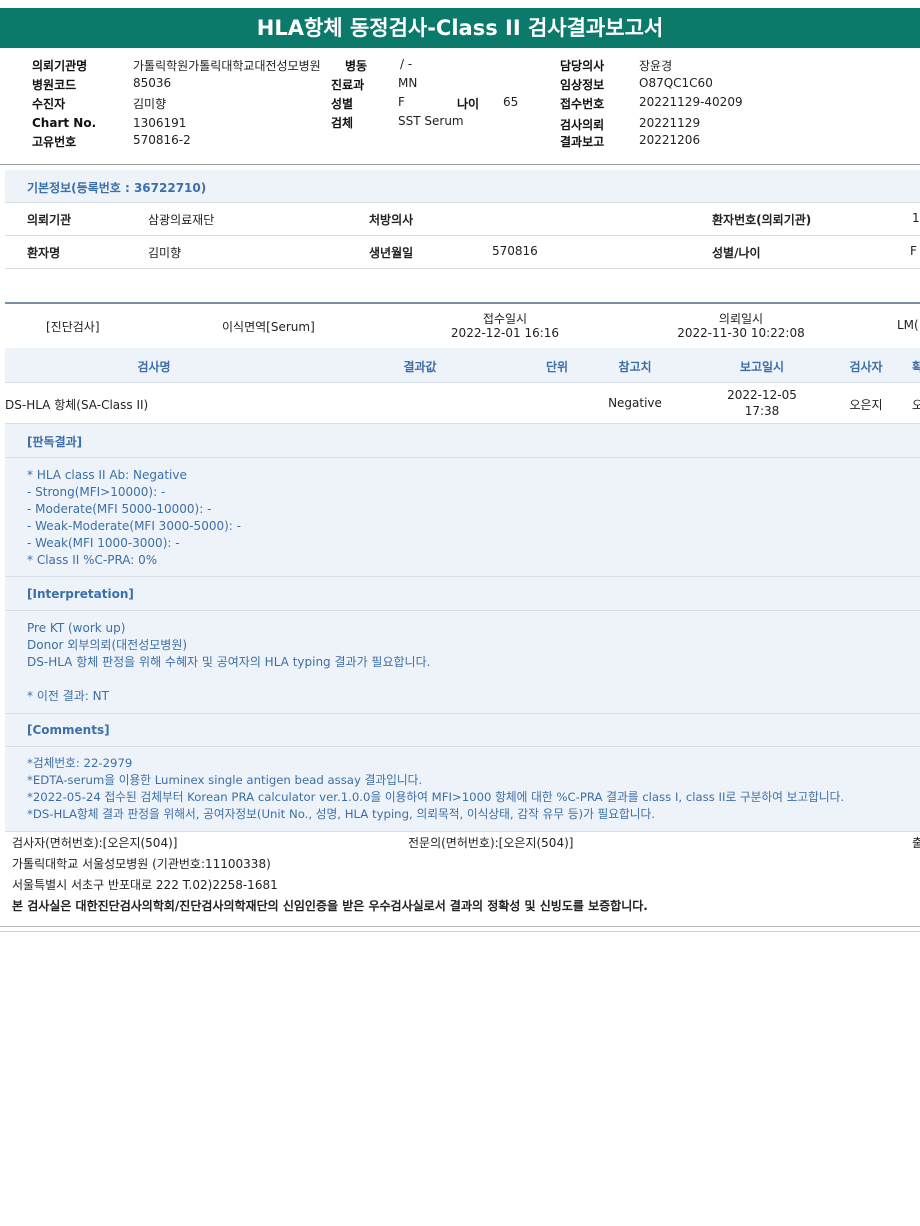 This screenshot has height=1226, width=920. I want to click on patient-label: 수진자, so click(49, 104).